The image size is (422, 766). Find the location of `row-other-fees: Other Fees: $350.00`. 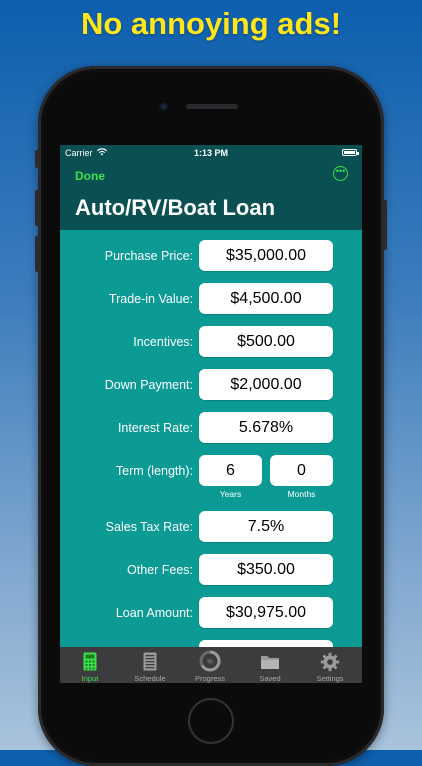

row-other-fees: Other Fees: $350.00 is located at coordinates (211, 570).